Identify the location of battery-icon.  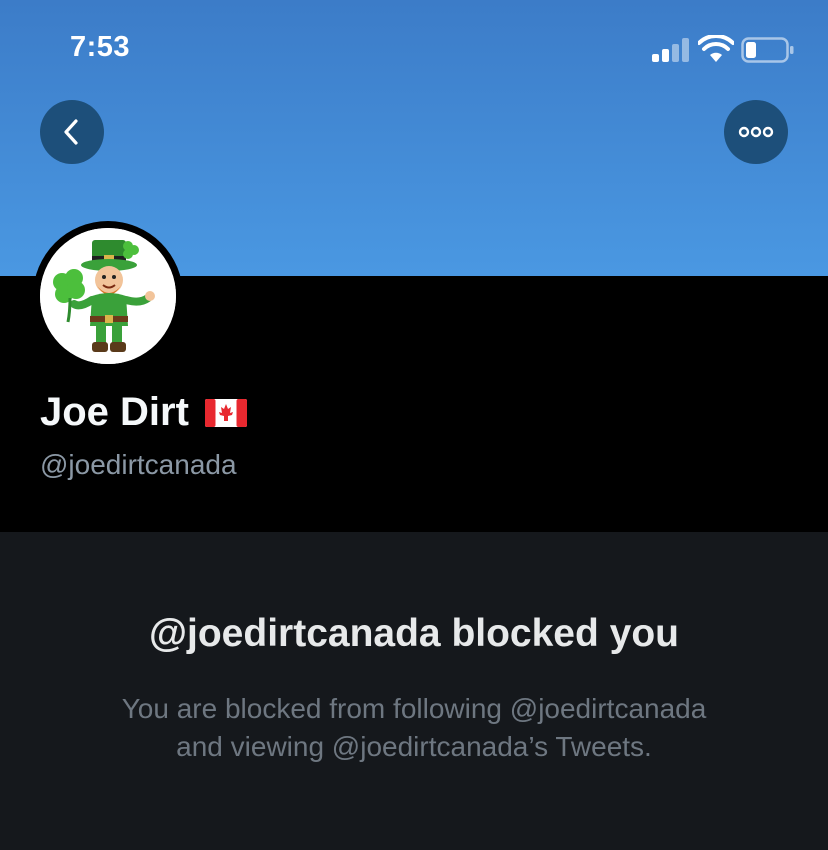
(767, 50).